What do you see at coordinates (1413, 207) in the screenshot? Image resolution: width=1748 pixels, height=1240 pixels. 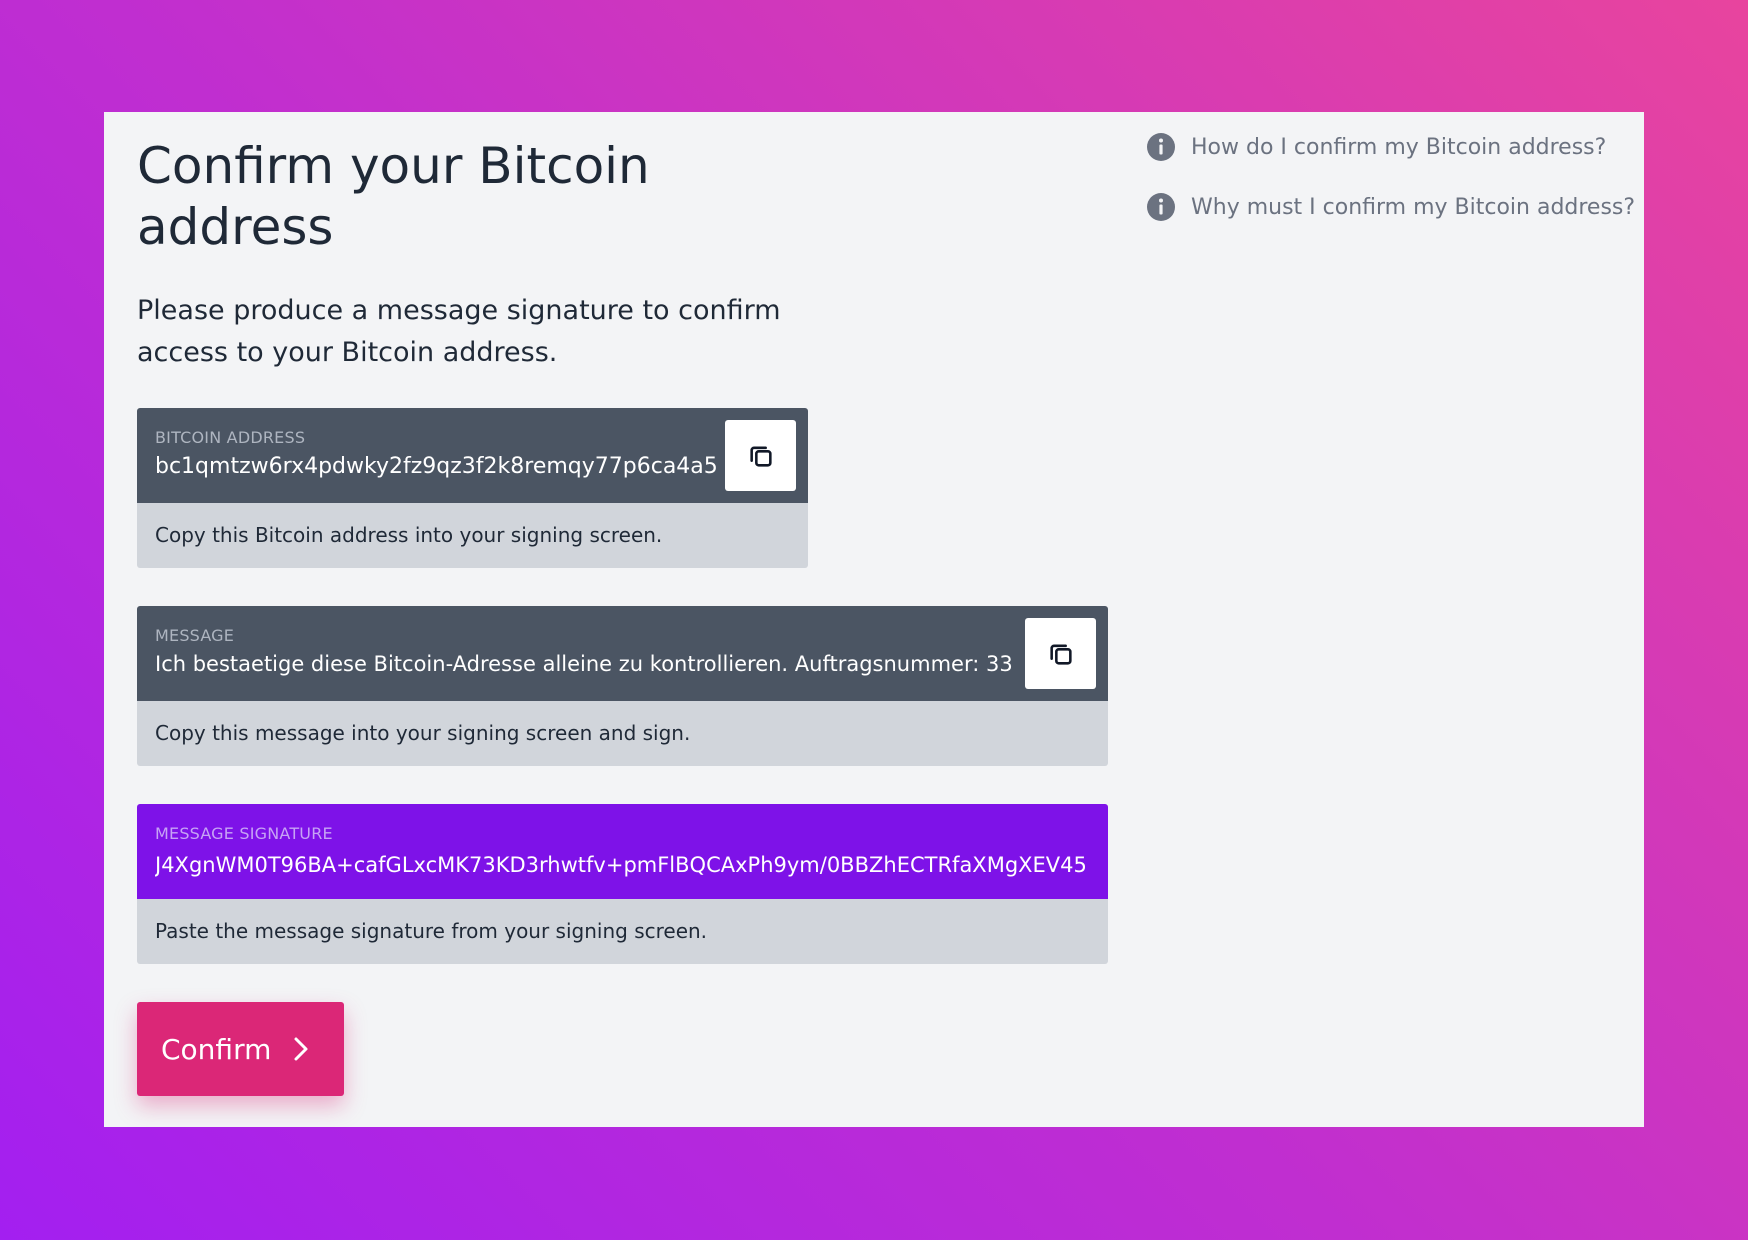 I see `help-link-why-label: Why must I confirm my Bitcoin address?` at bounding box center [1413, 207].